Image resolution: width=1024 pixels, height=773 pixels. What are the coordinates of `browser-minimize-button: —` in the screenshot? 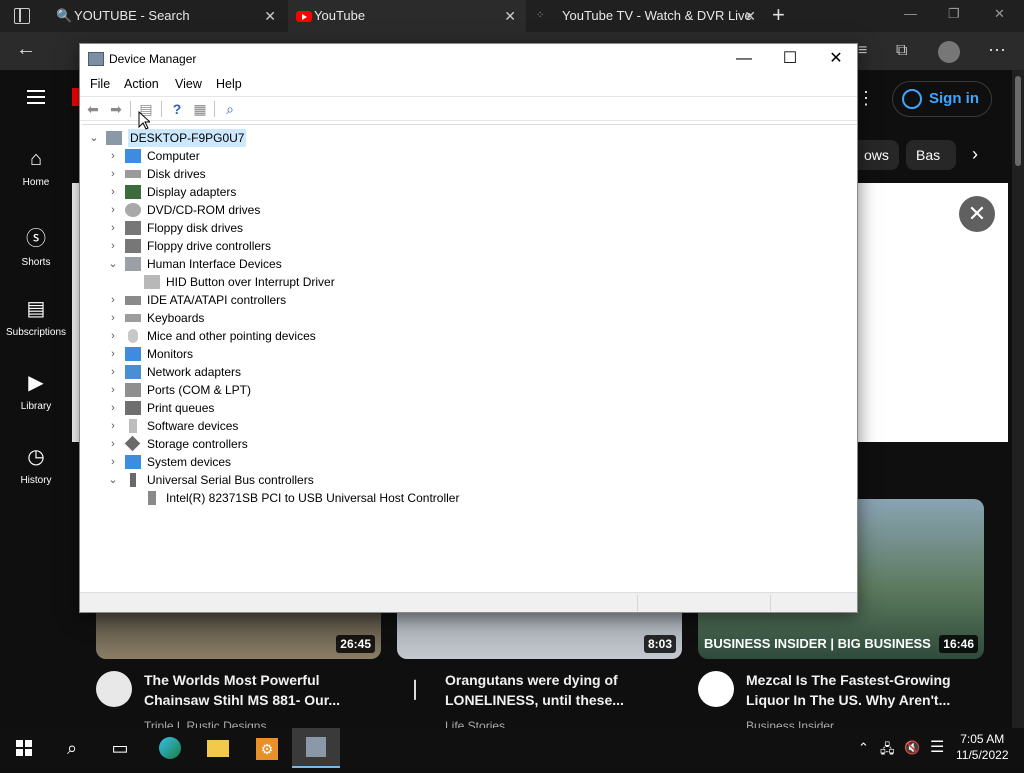 It's located at (910, 13).